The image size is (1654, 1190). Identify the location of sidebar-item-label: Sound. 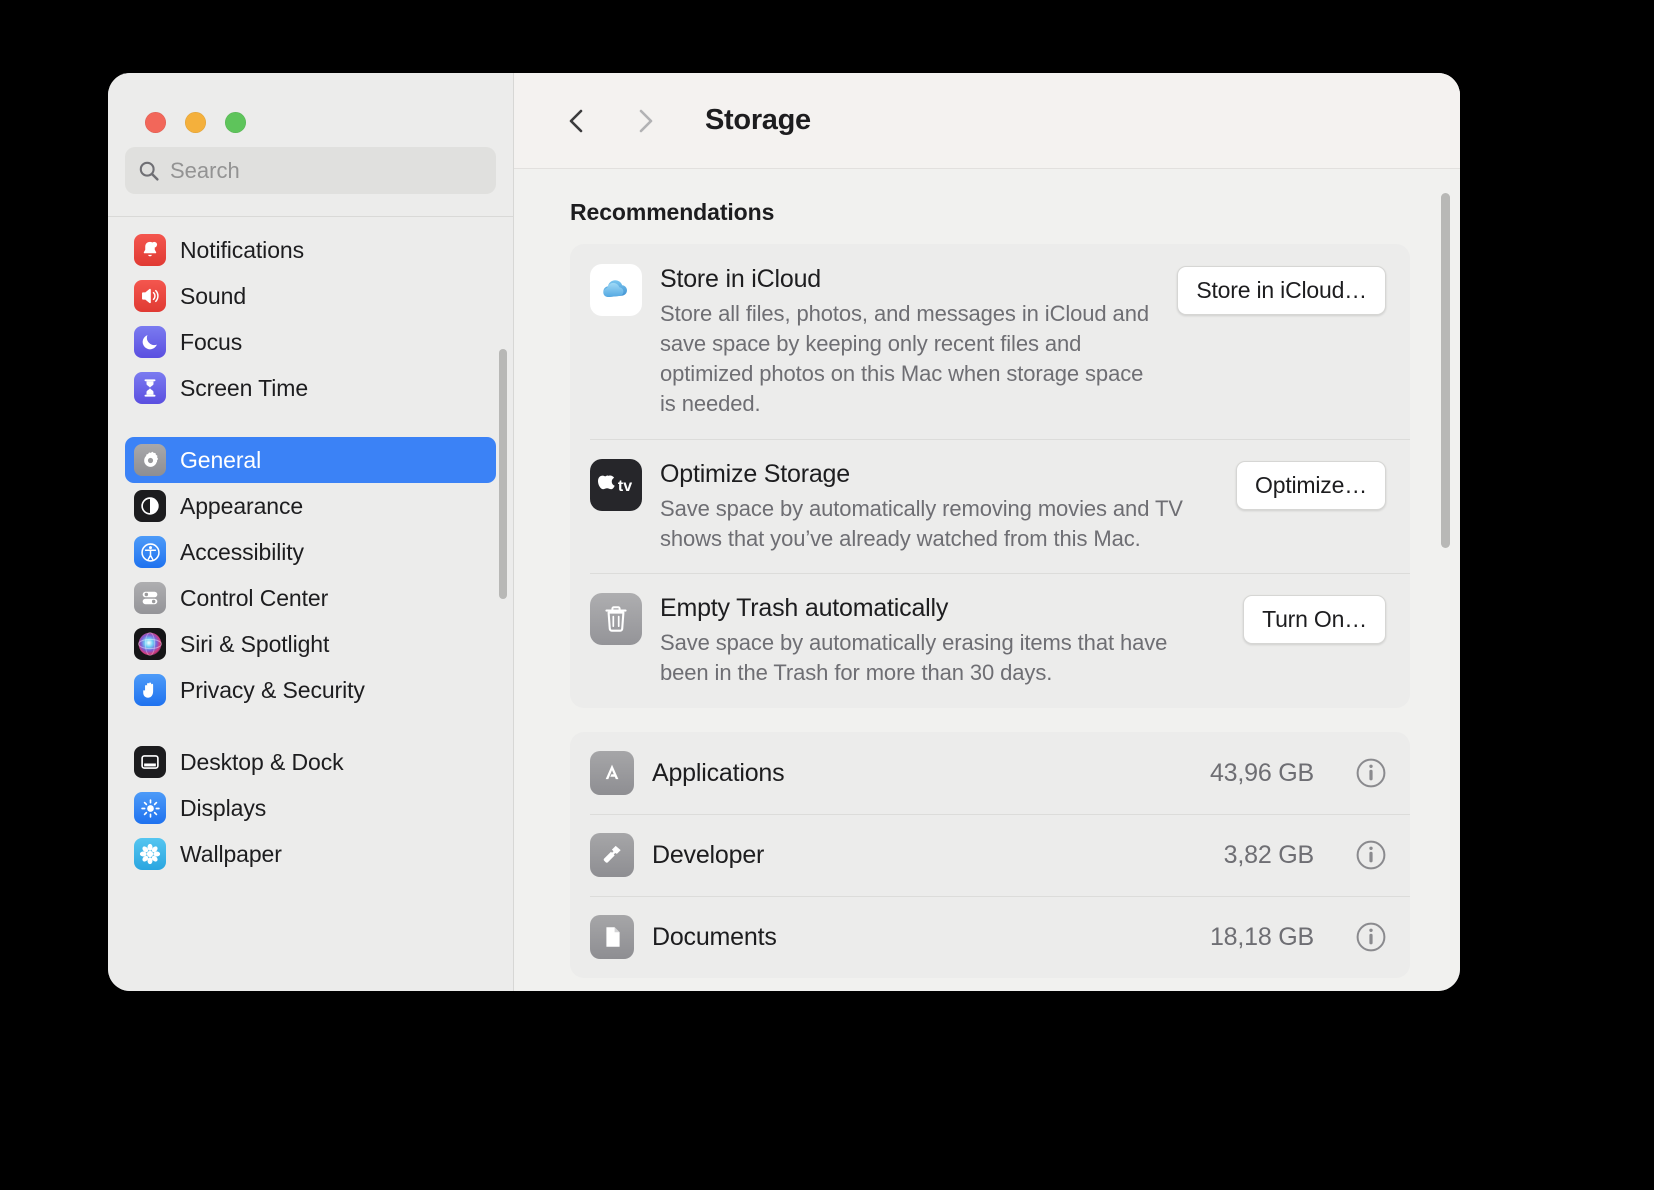
(213, 295).